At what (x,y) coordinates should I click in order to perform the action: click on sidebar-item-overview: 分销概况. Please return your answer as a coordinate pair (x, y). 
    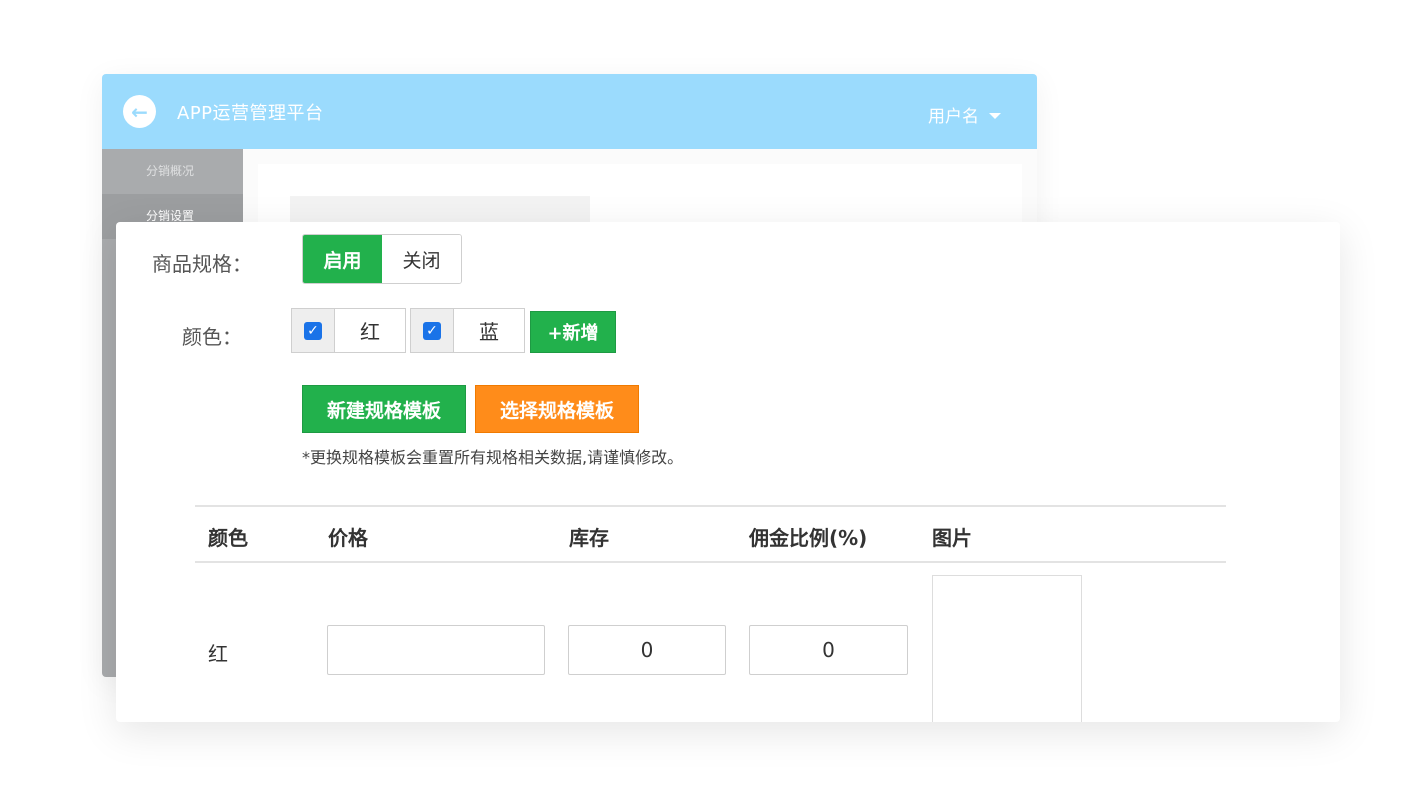
    Looking at the image, I should click on (172, 171).